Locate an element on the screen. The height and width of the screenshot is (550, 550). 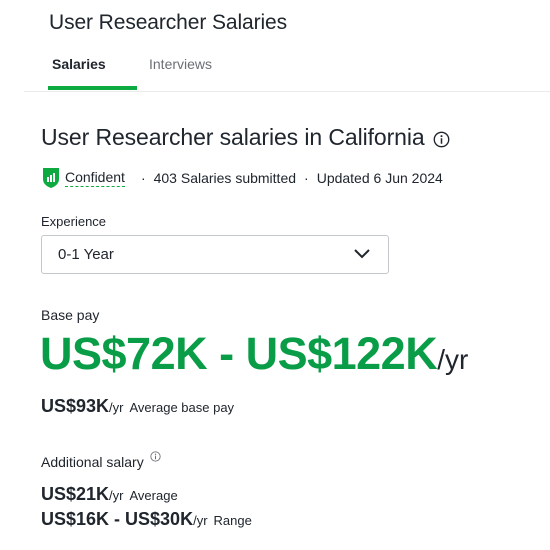
additional-average-label: Average is located at coordinates (153, 495).